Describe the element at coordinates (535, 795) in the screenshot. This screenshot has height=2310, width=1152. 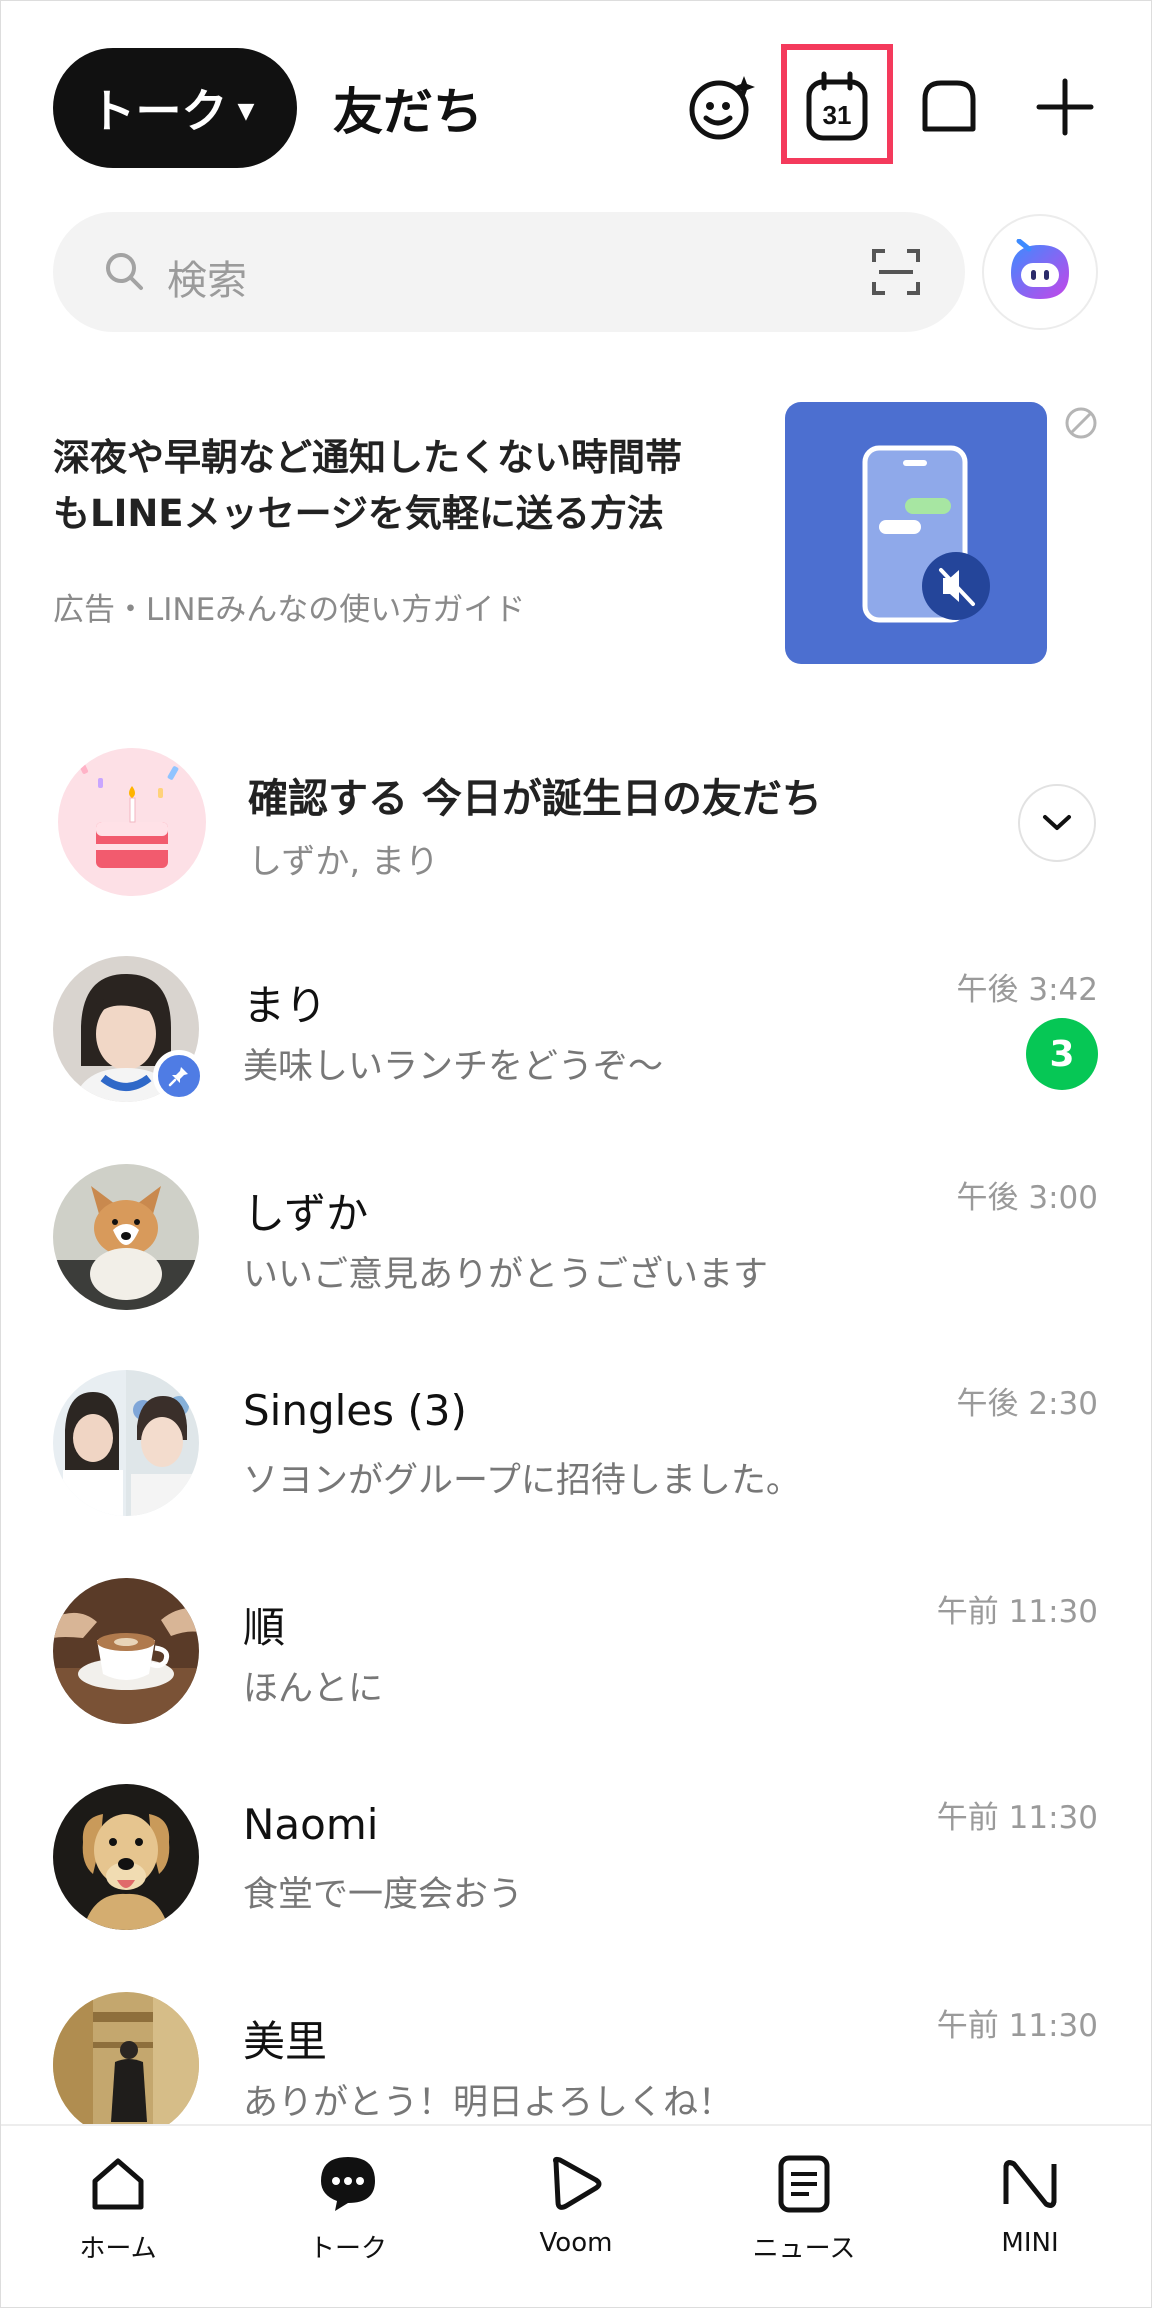
I see `birthday-title: 確認する 今日が誕生日の友だち` at that location.